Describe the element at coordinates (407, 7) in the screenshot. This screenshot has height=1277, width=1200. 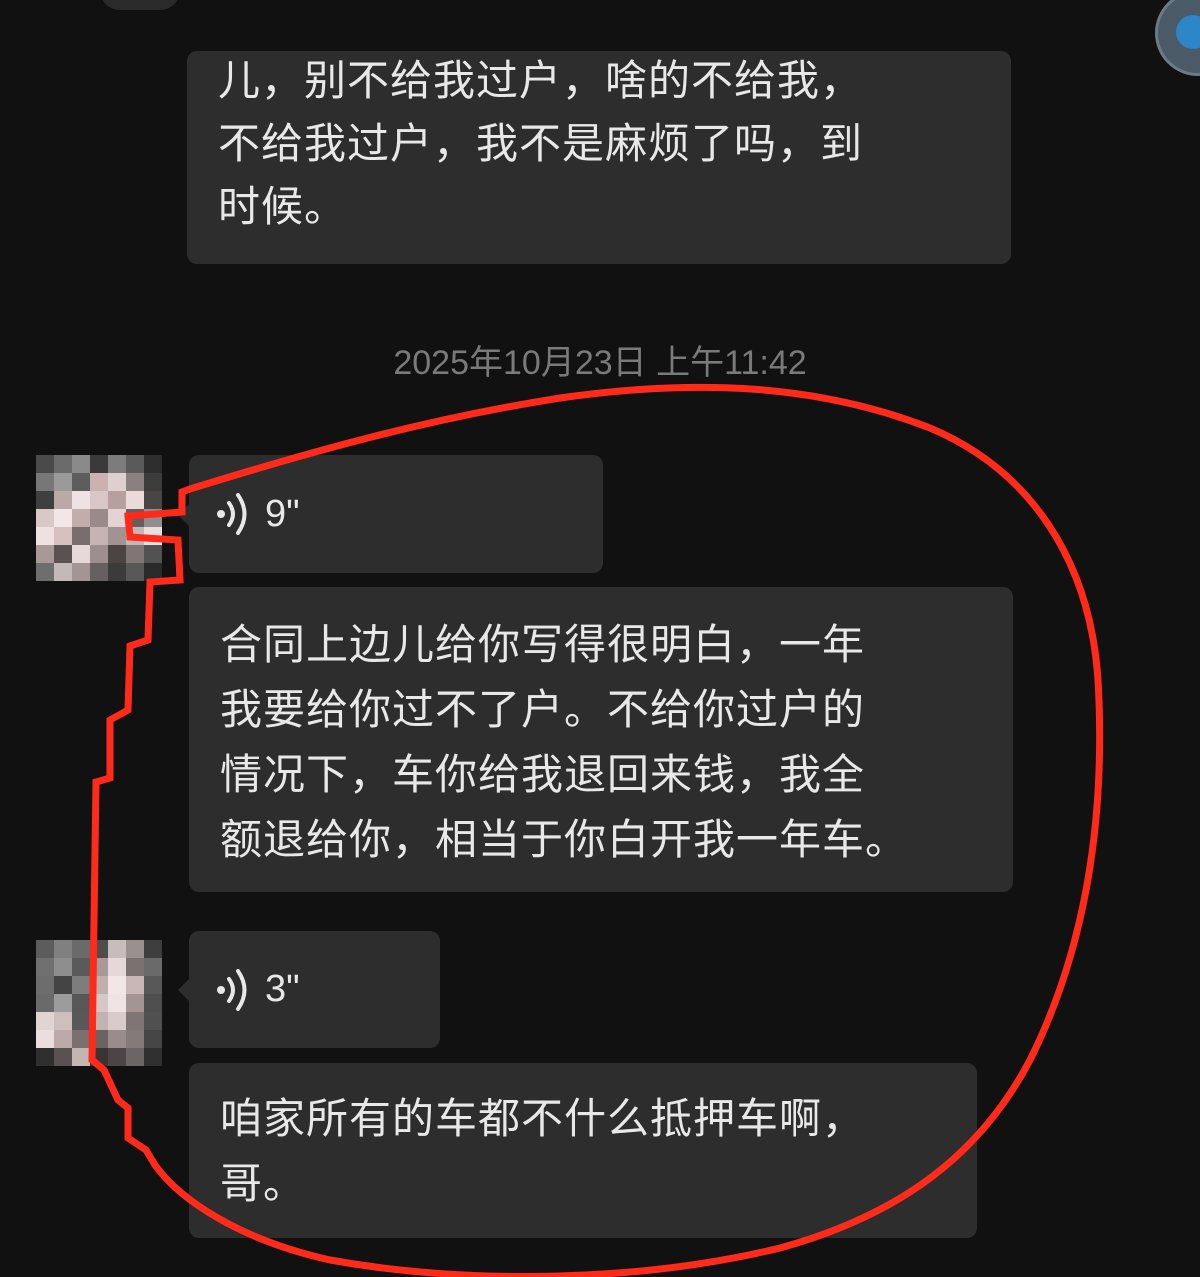
I see `cutoff-text: “ ”` at that location.